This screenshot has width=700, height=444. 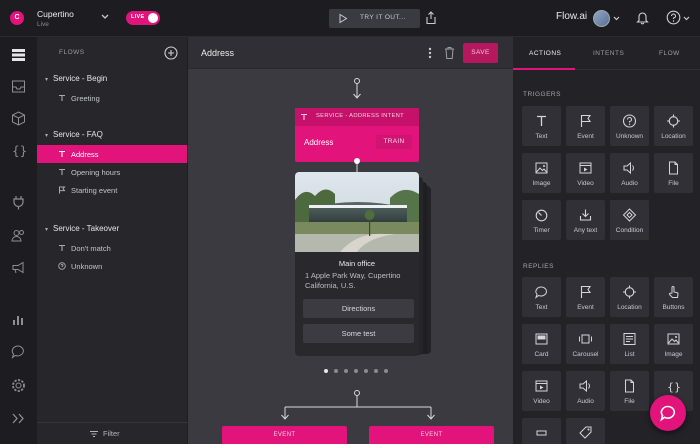 I want to click on inbox-icon, so click(x=18, y=86).